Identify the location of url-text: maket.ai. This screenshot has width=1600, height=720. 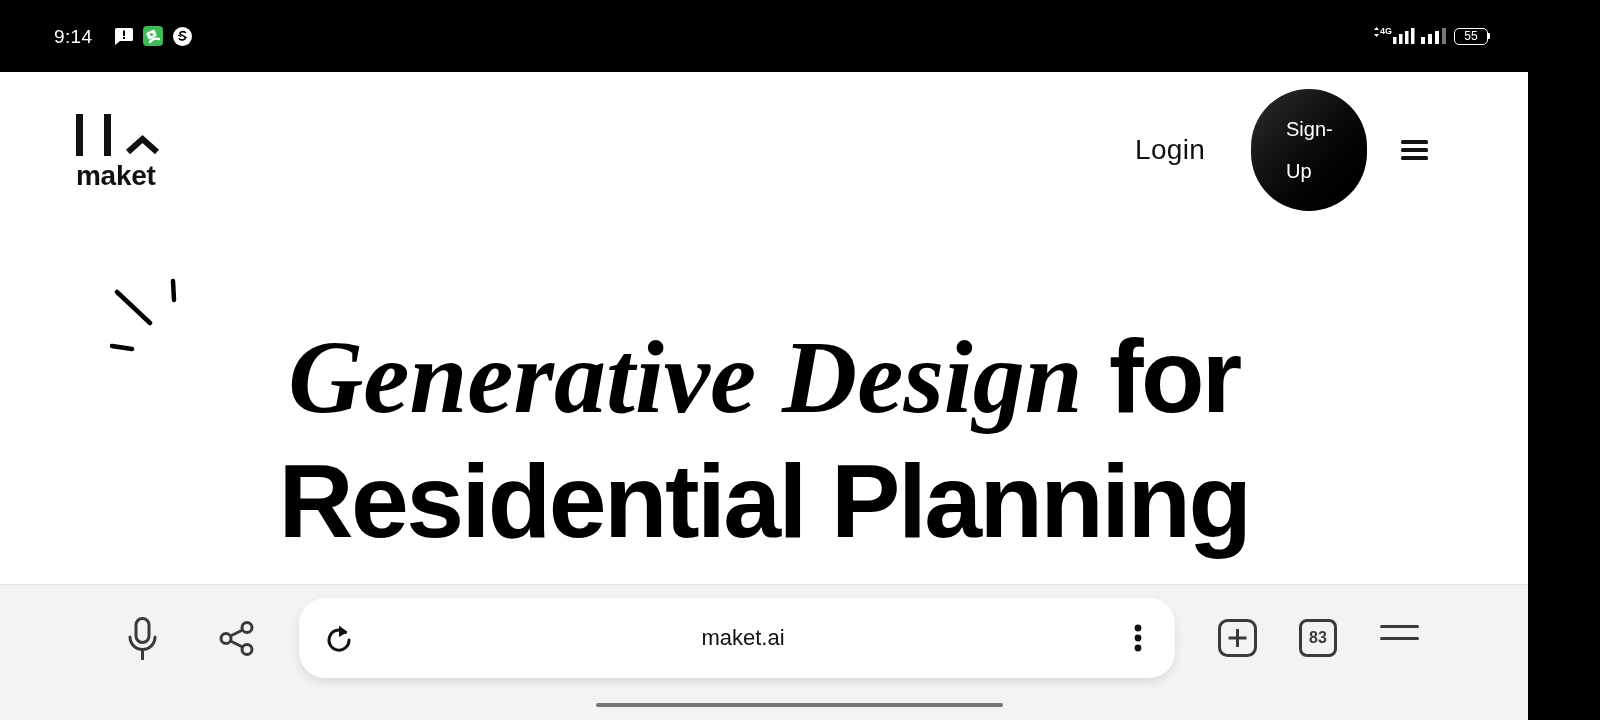
(743, 638).